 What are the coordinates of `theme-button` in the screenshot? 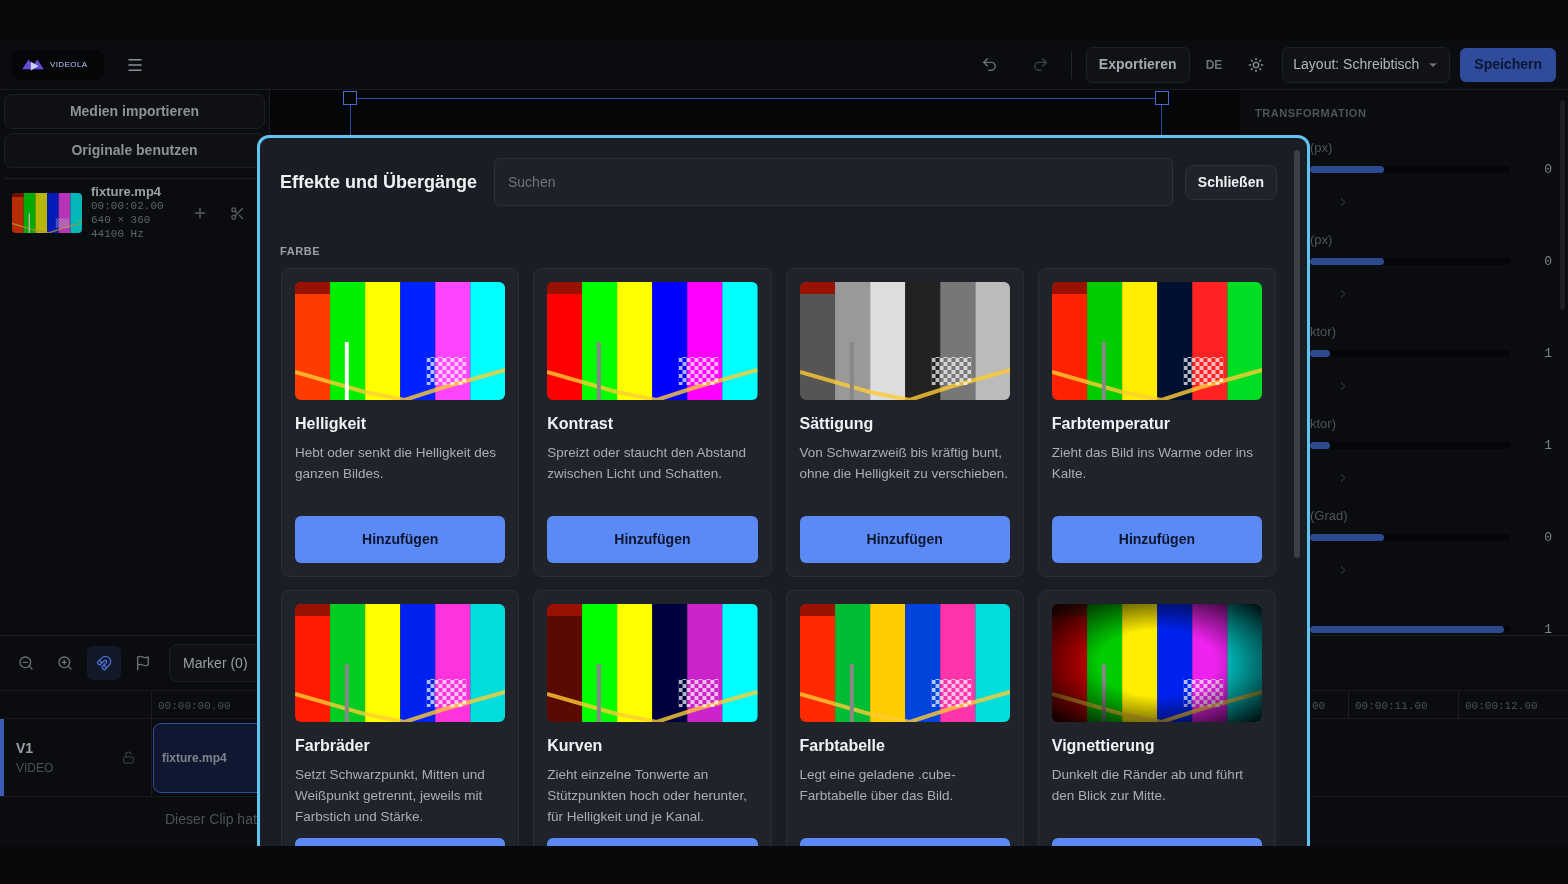 It's located at (1256, 64).